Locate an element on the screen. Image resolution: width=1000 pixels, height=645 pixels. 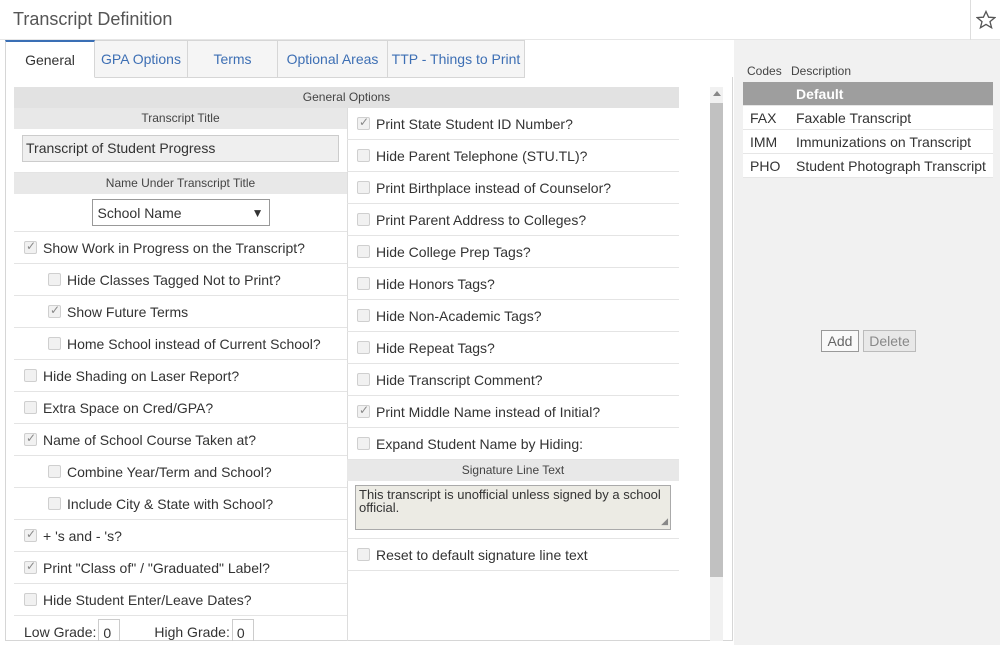
option-row: Reset to default signature line text is located at coordinates (513, 555).